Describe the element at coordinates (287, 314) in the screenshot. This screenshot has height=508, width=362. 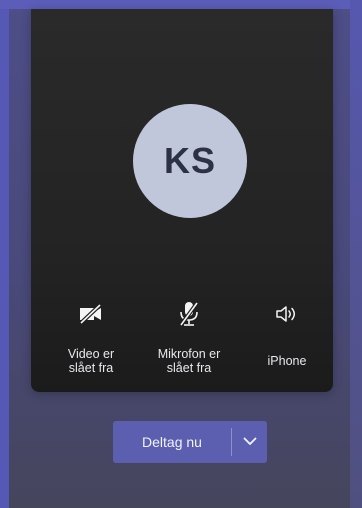
I see `speaker-icon` at that location.